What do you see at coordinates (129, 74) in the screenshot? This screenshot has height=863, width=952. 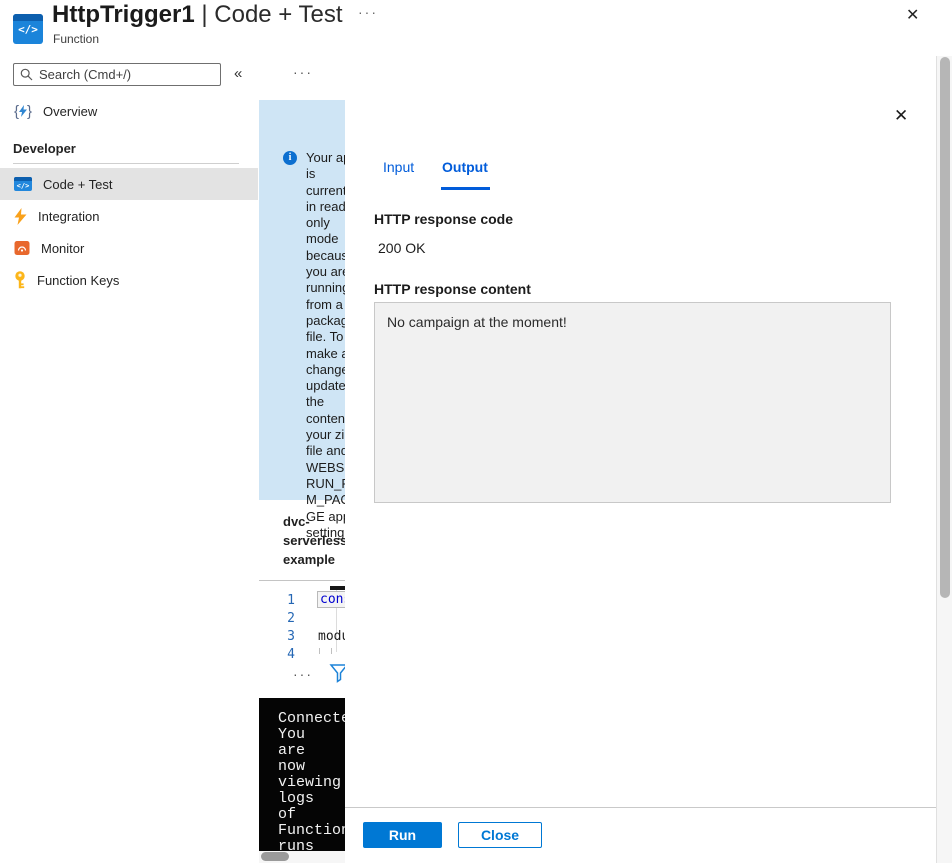 I see `search-input` at bounding box center [129, 74].